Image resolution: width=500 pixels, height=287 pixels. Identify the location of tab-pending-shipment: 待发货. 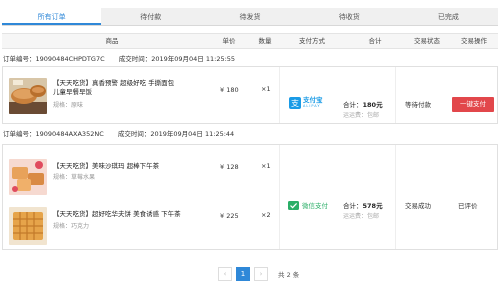
(249, 16).